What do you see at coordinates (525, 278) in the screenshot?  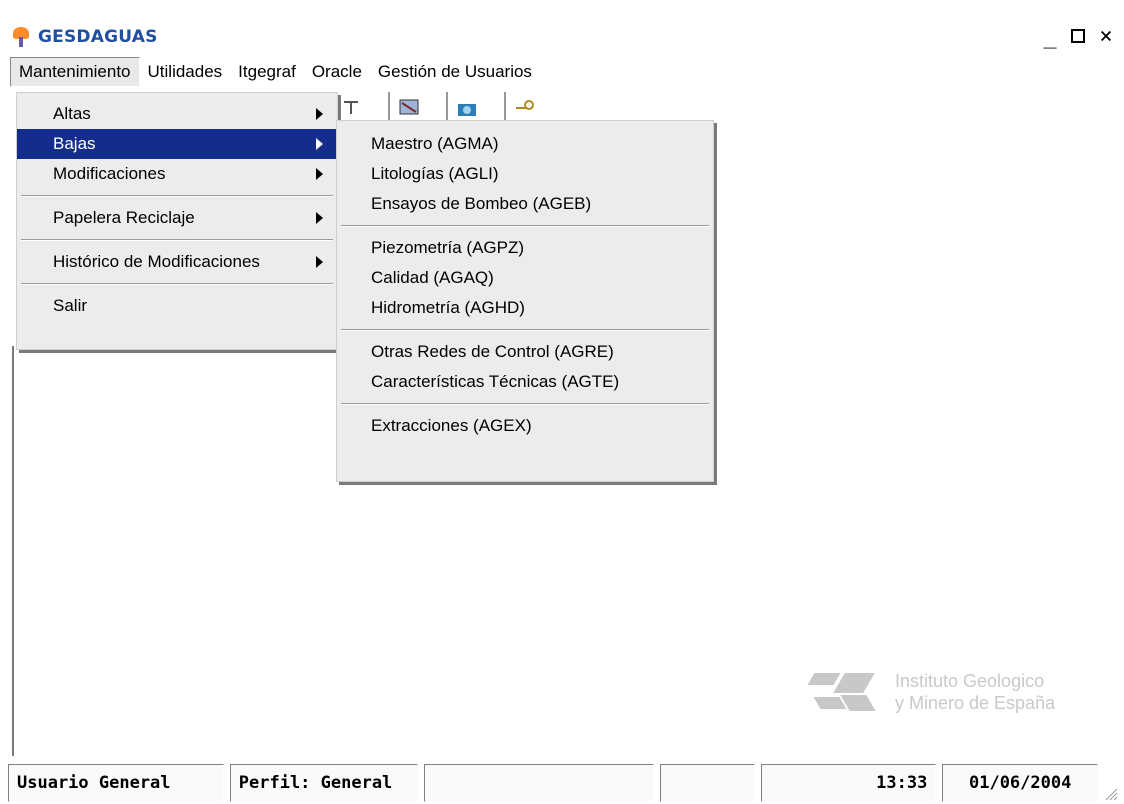 I see `submenu-item-calidad: Calidad (AGAQ)` at bounding box center [525, 278].